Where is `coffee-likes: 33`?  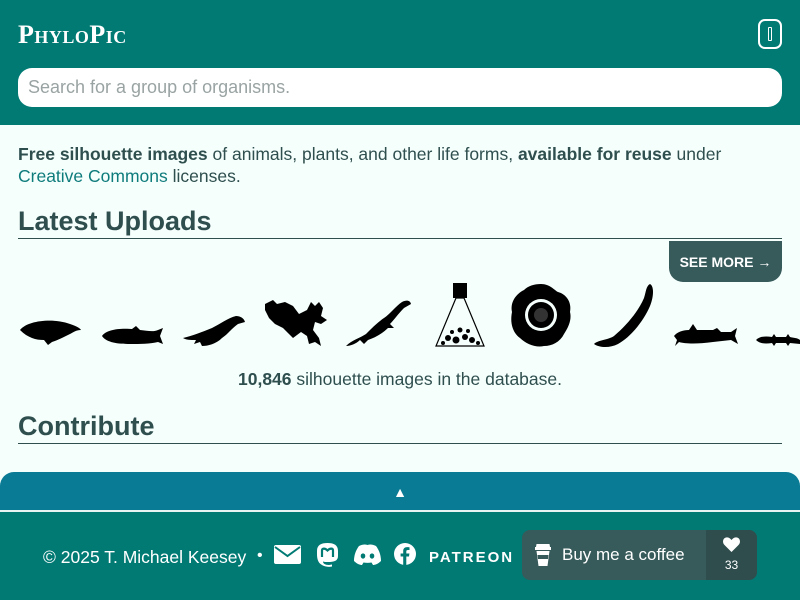 coffee-likes: 33 is located at coordinates (731, 555).